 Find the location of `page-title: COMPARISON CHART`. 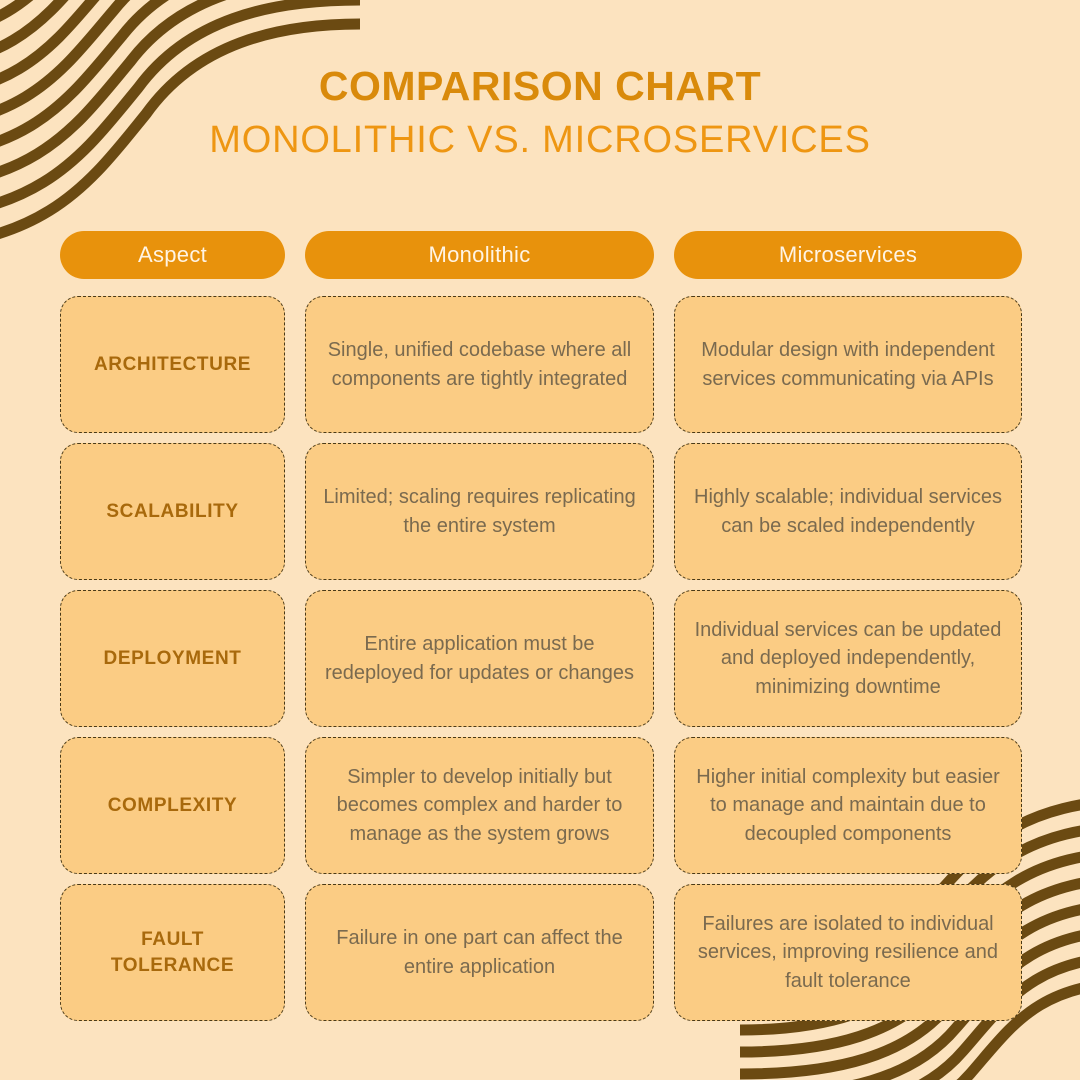

page-title: COMPARISON CHART is located at coordinates (540, 86).